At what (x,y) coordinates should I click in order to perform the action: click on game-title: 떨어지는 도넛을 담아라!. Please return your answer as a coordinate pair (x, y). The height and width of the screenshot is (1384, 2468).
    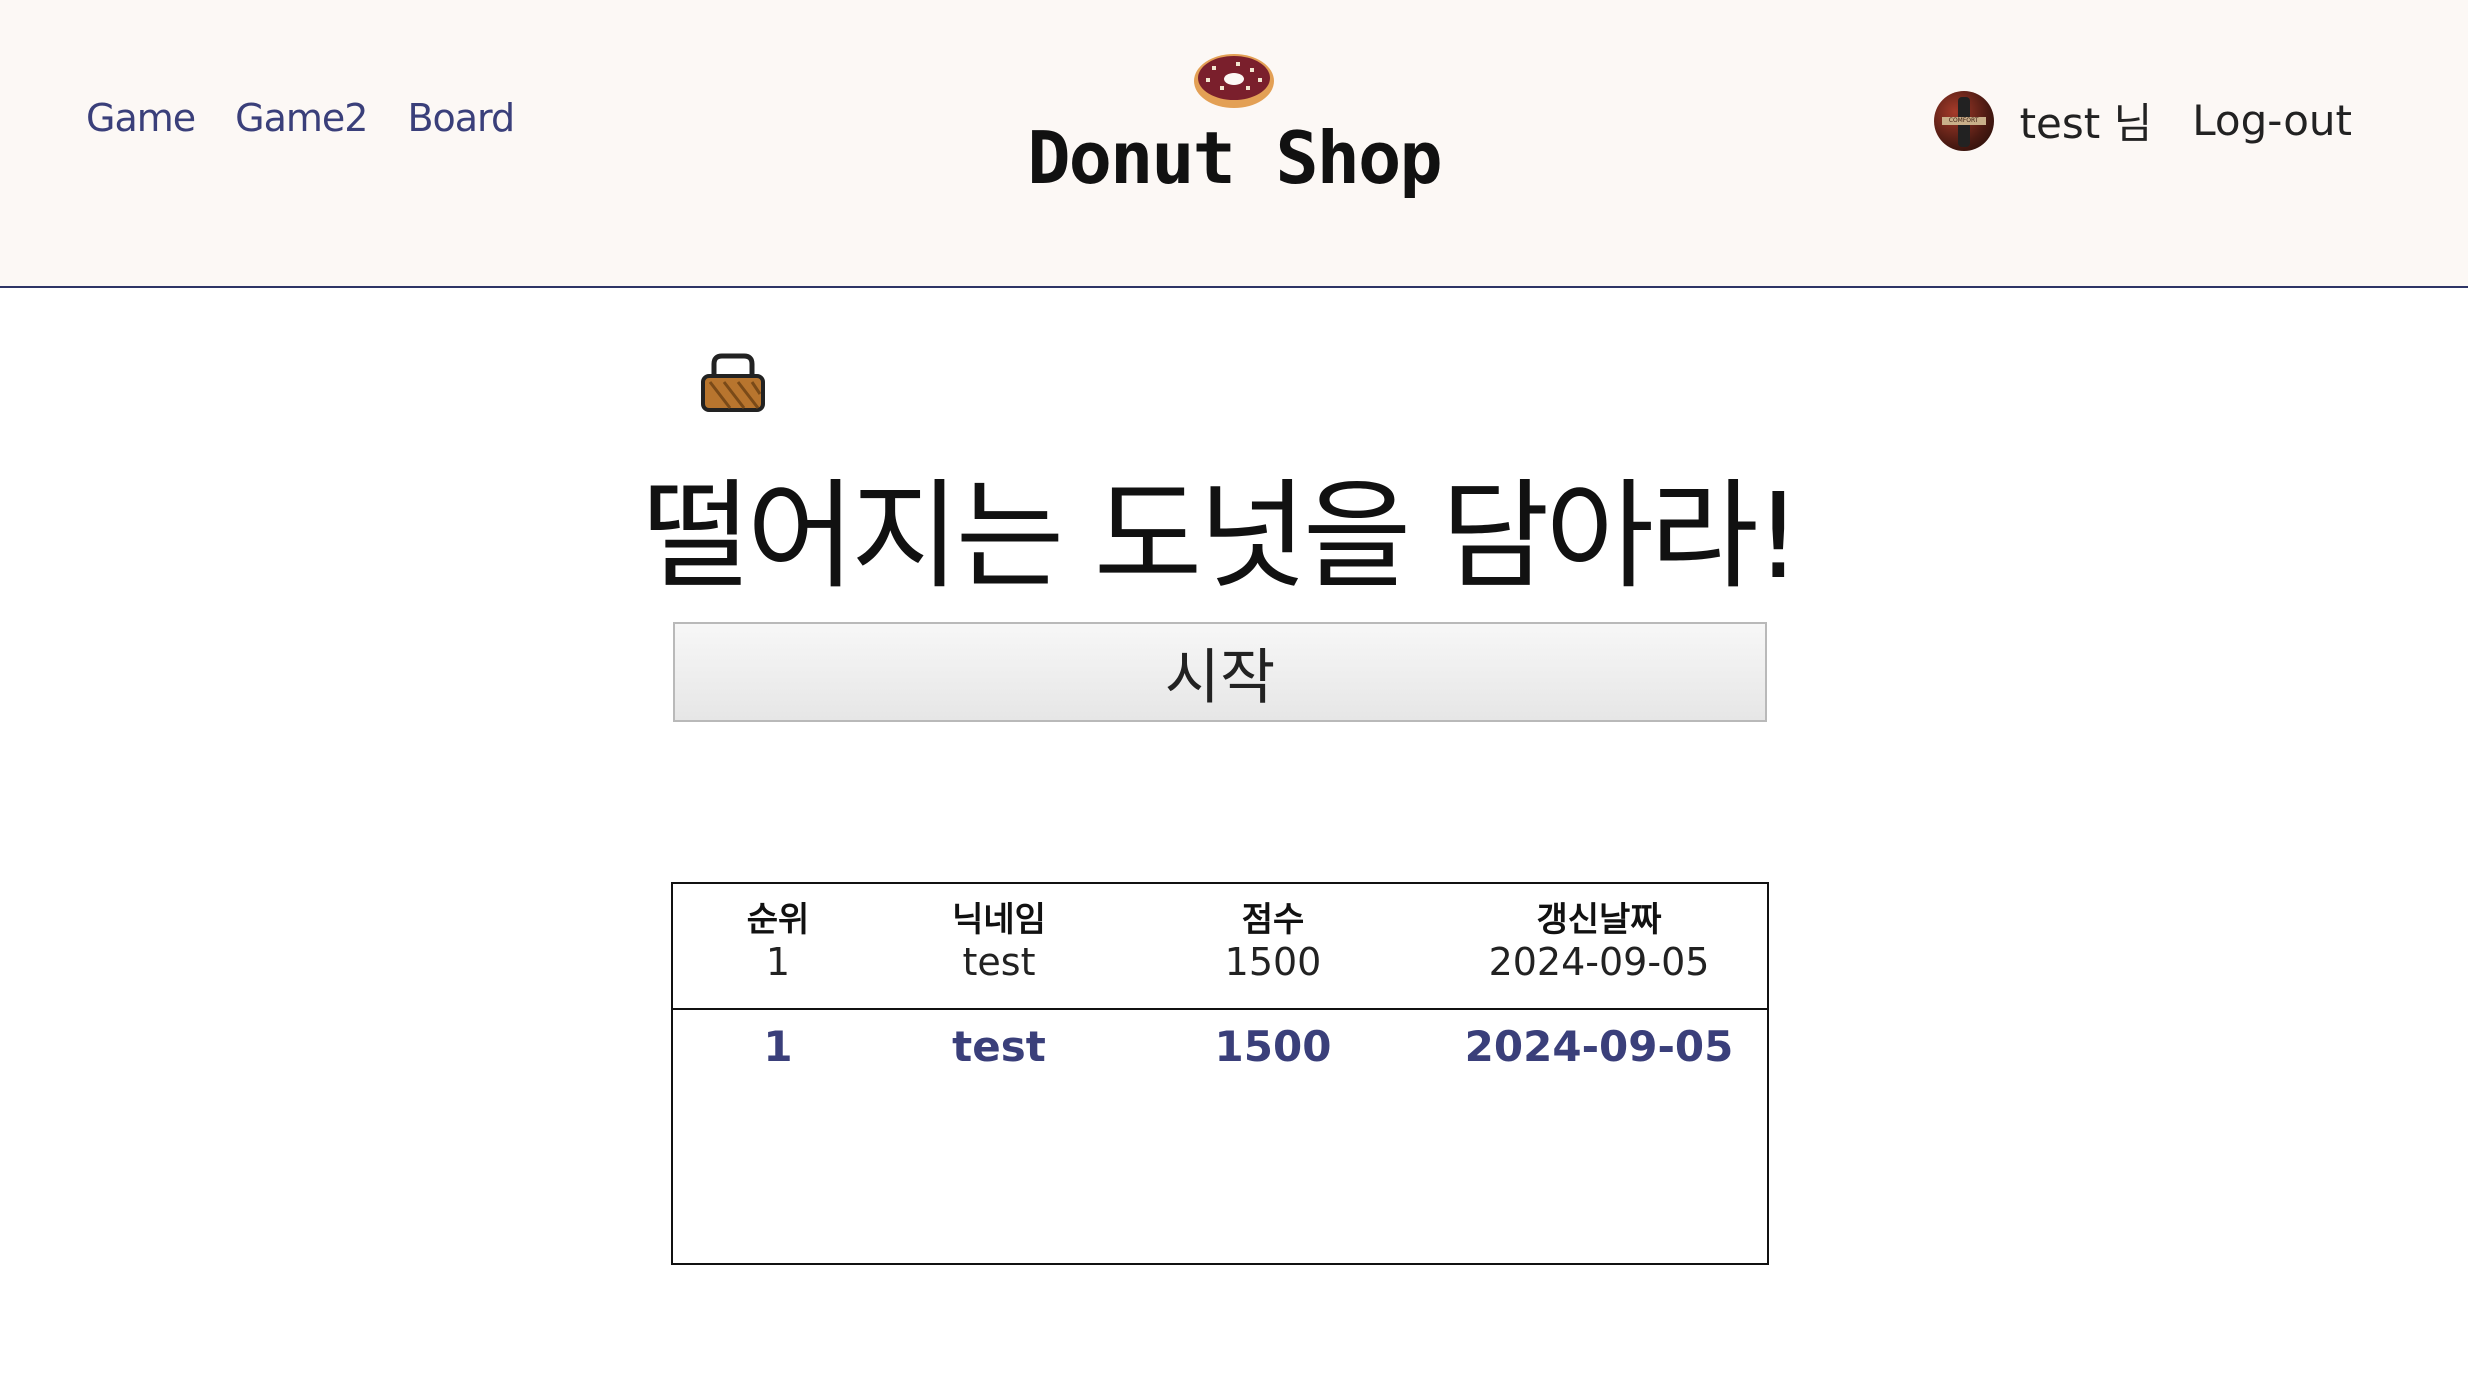
    Looking at the image, I should click on (1222, 536).